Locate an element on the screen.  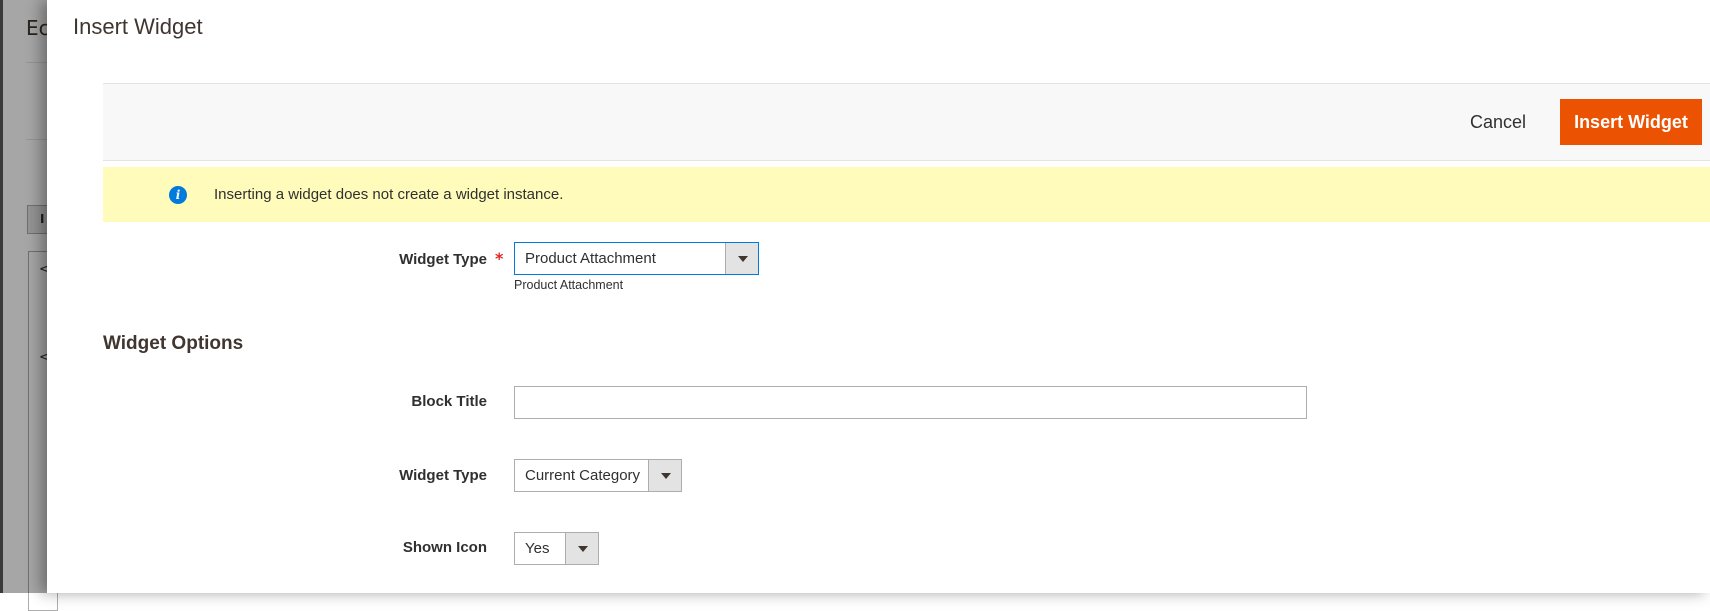
shown-icon-select: Yes is located at coordinates (556, 548).